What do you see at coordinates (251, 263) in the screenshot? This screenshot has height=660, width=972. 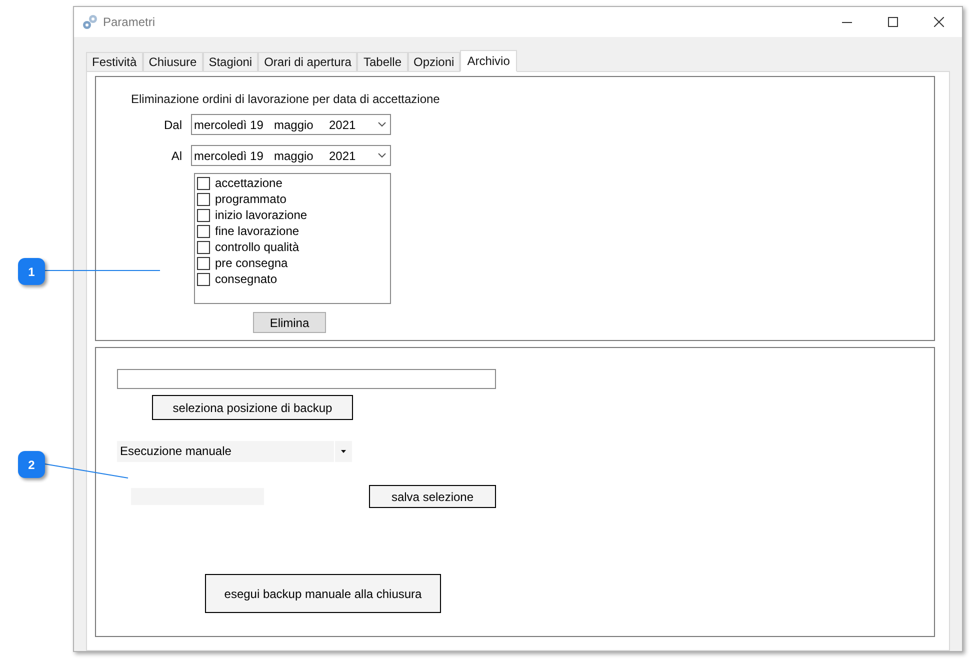 I see `checkbox-label: pre consegna` at bounding box center [251, 263].